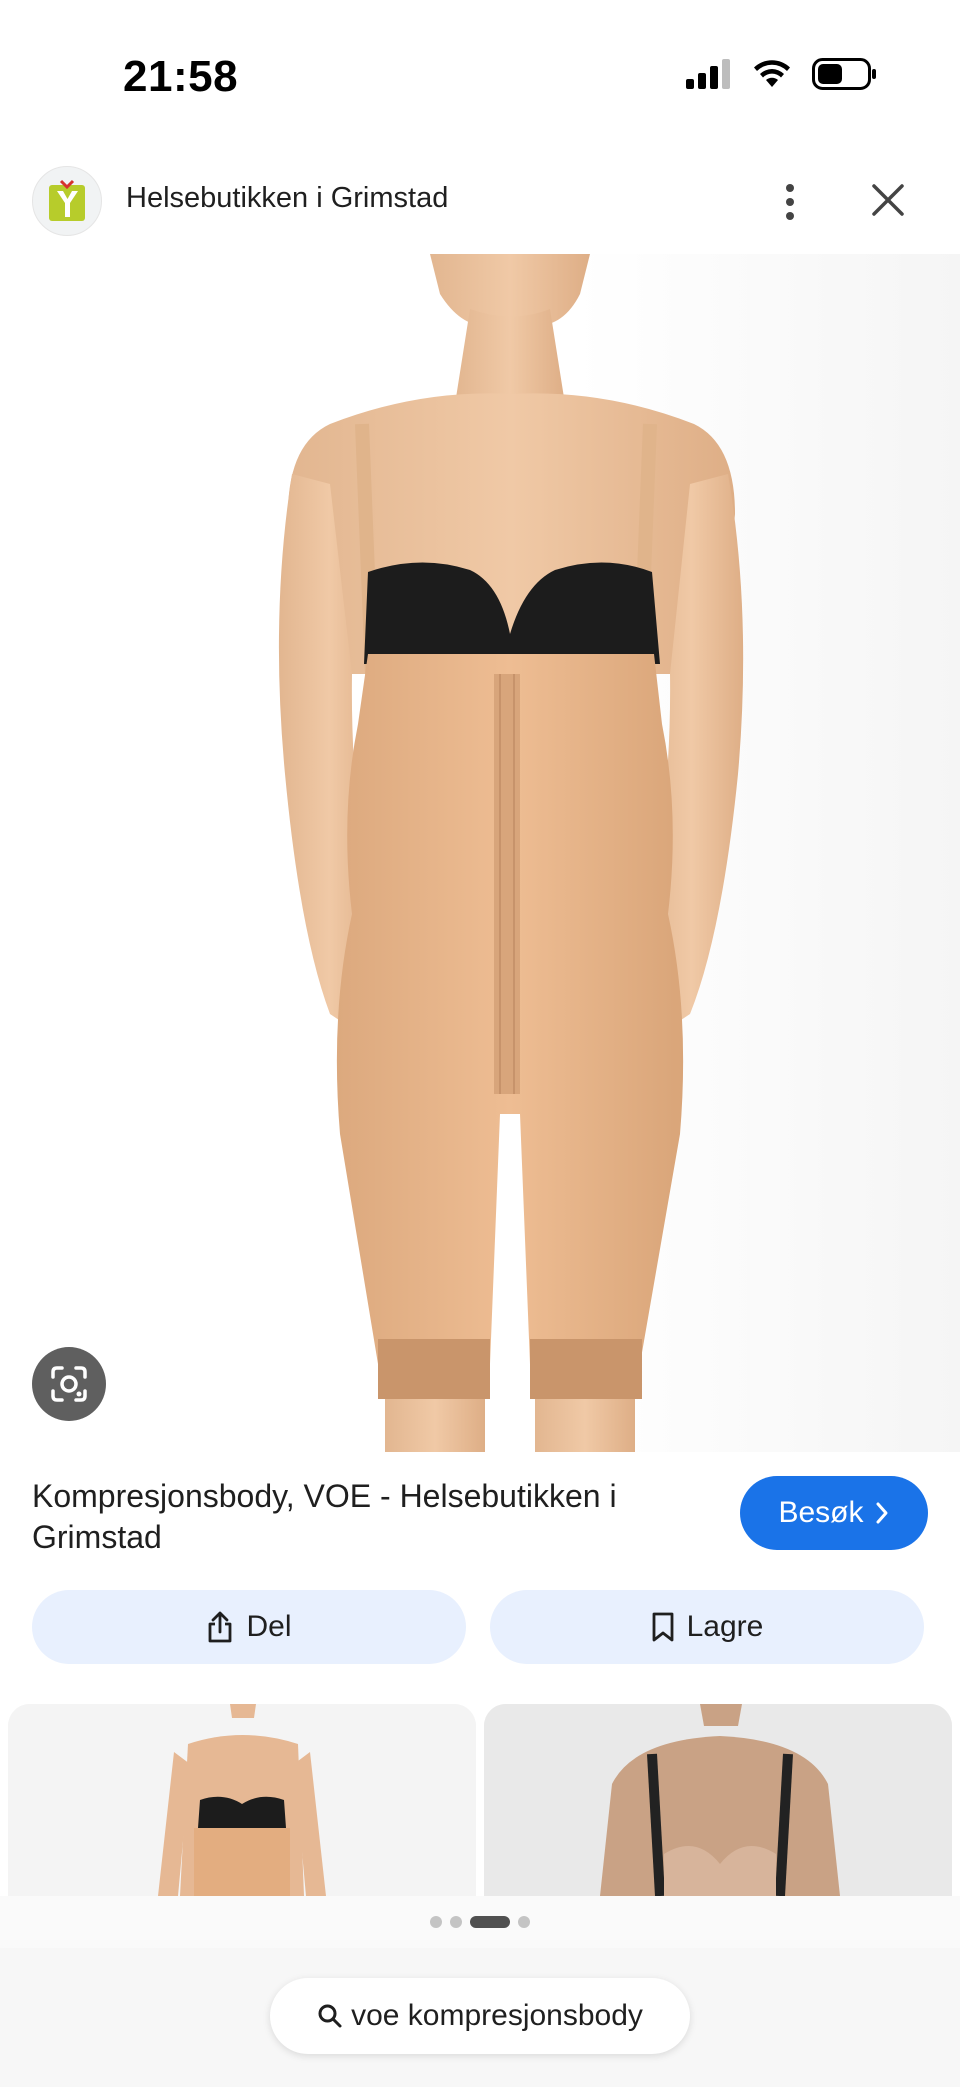 The image size is (960, 2087). What do you see at coordinates (725, 1626) in the screenshot?
I see `save-label: Lagre` at bounding box center [725, 1626].